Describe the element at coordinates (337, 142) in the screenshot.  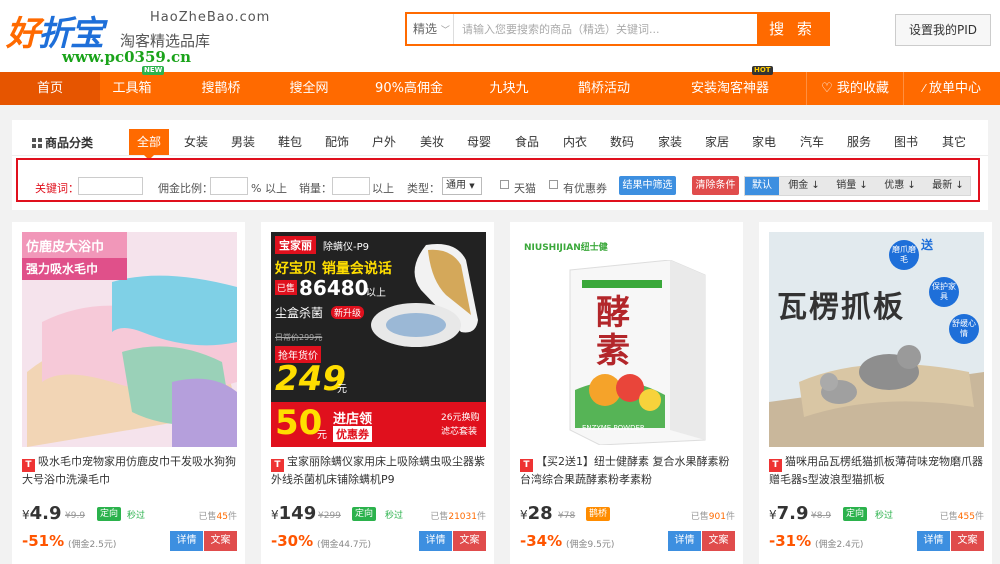
I see `tab-accessories: 配饰` at that location.